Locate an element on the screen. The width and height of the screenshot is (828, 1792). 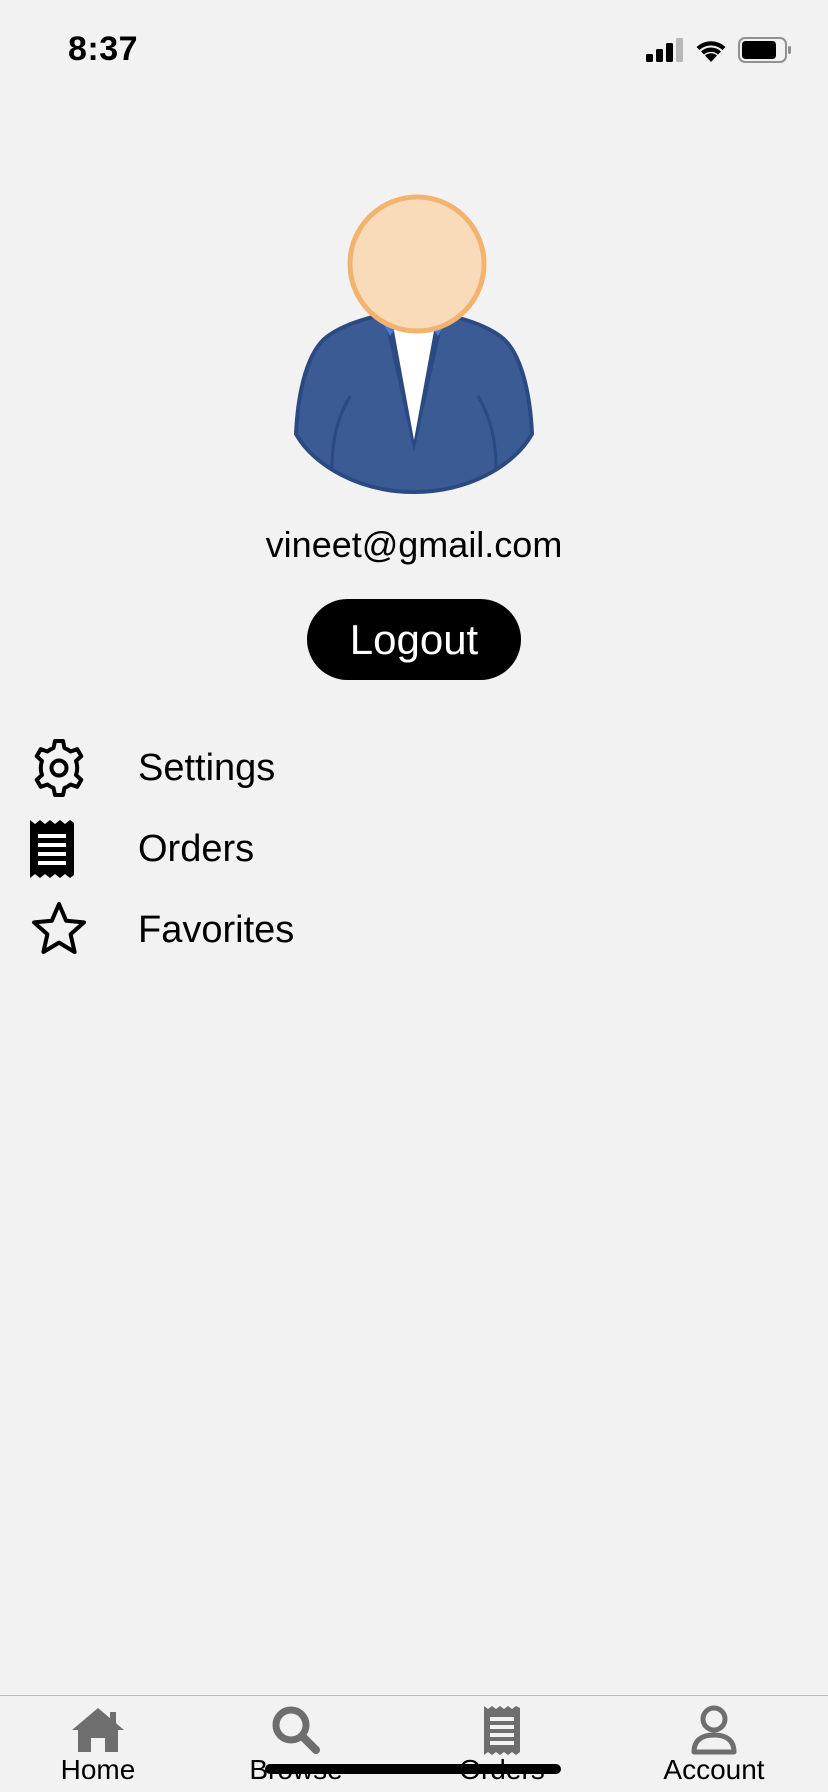
cellular-signal-icon is located at coordinates (664, 50).